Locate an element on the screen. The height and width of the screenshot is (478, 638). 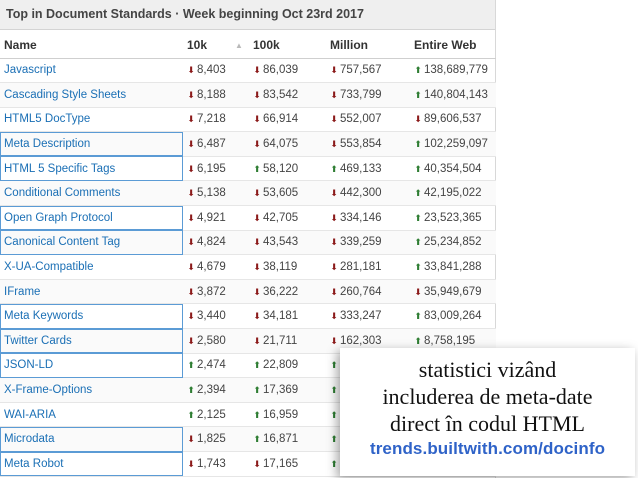
count-cell-10k: ⬇ 8,403 is located at coordinates (216, 71).